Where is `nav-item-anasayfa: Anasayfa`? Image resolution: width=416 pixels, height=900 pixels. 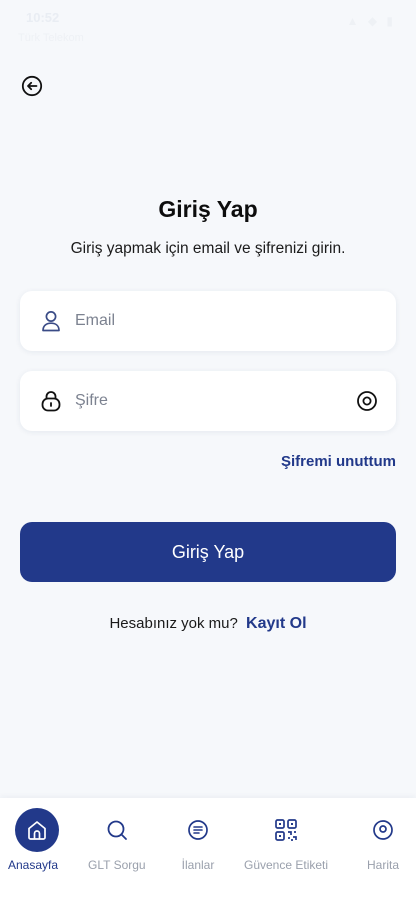
nav-item-anasayfa: Anasayfa is located at coordinates (33, 840).